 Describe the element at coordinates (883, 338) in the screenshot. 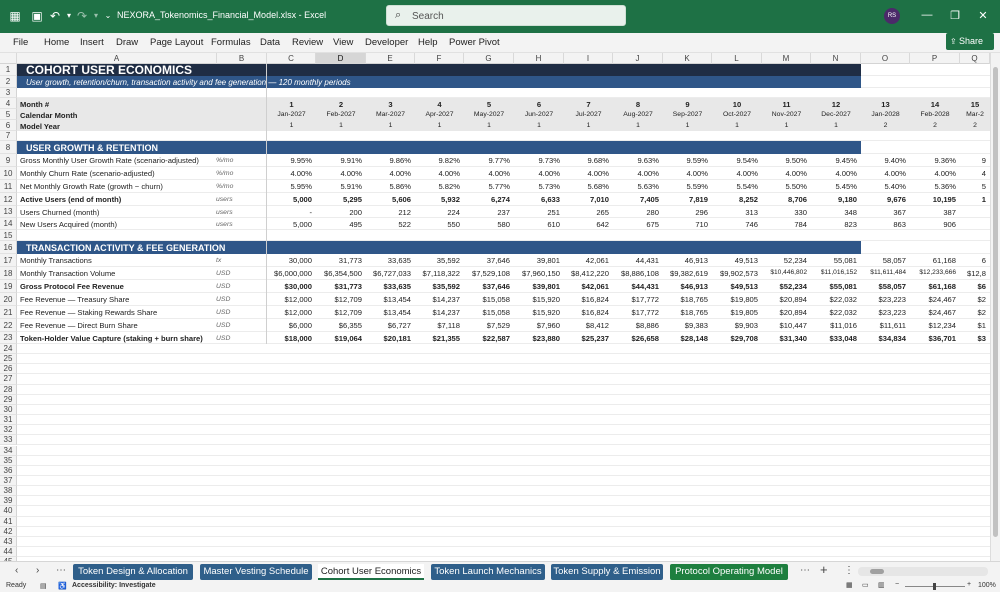

I see `table-cell: $34,834` at that location.